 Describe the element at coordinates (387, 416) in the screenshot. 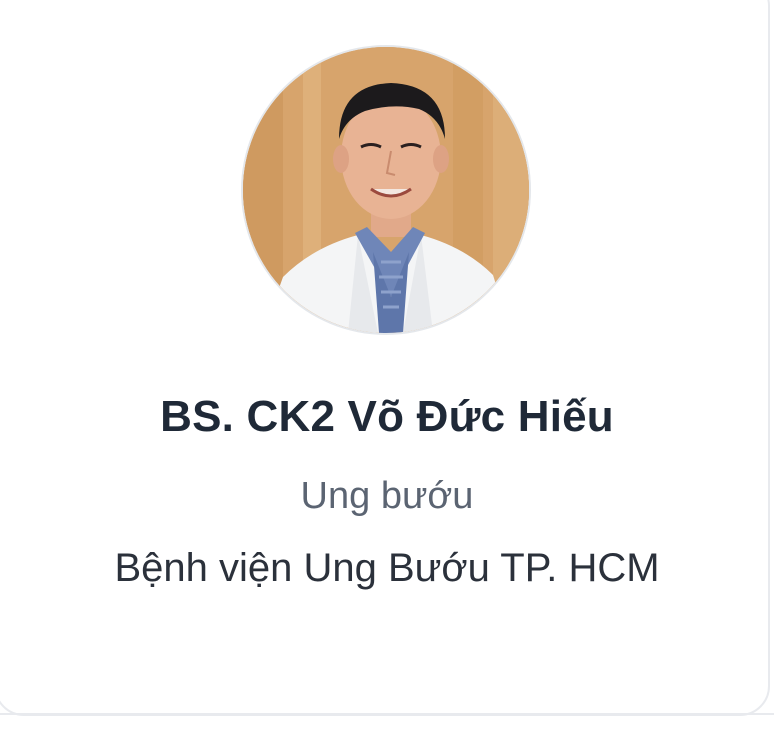

I see `doctor-name: BS. CK2 Võ Đức Hiếu` at that location.